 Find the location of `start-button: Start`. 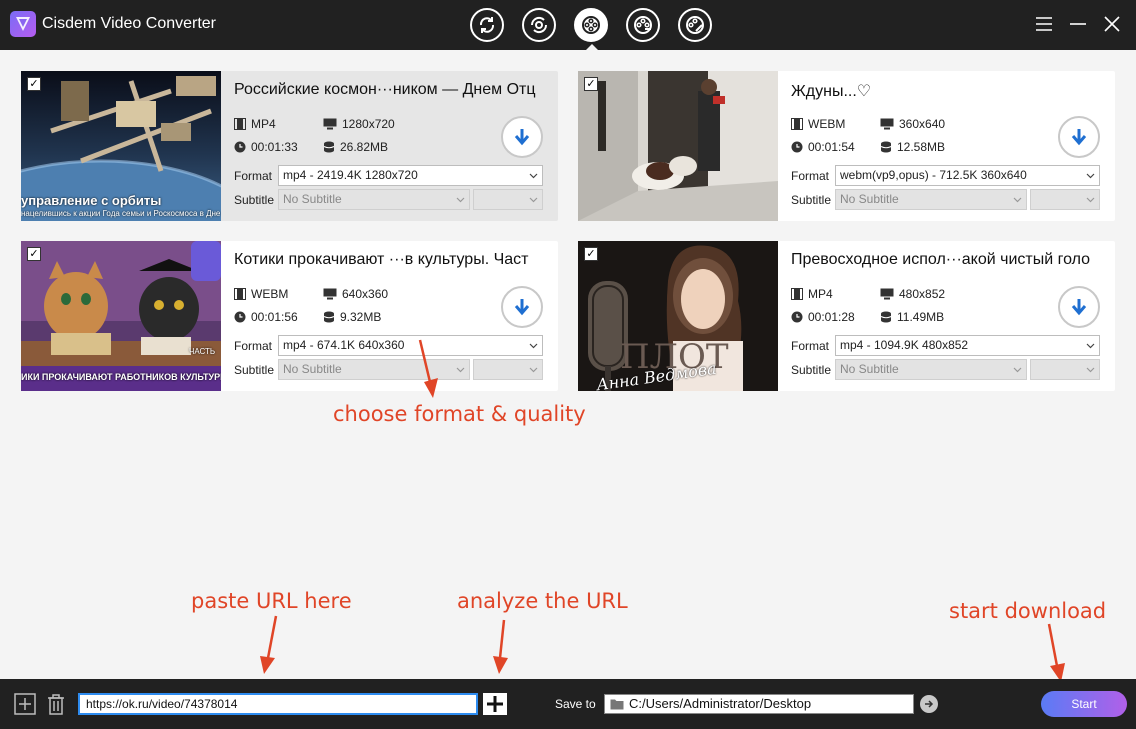

start-button: Start is located at coordinates (1084, 704).